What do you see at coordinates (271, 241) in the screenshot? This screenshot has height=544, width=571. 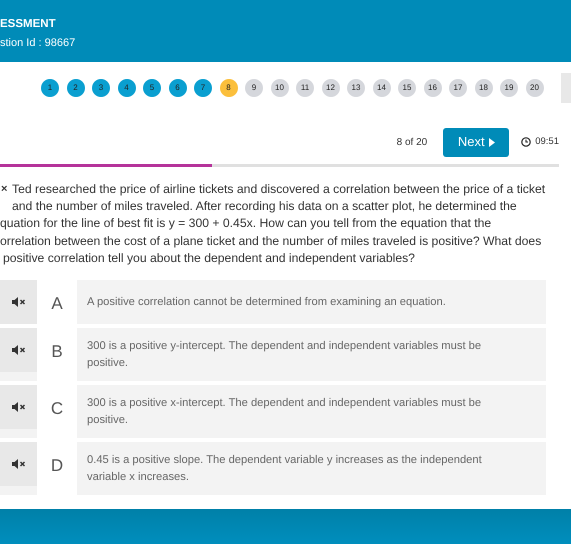 I see `question-text: orrelation between the cost of a plane ticket and the number of miles traveled is positive? What does` at bounding box center [271, 241].